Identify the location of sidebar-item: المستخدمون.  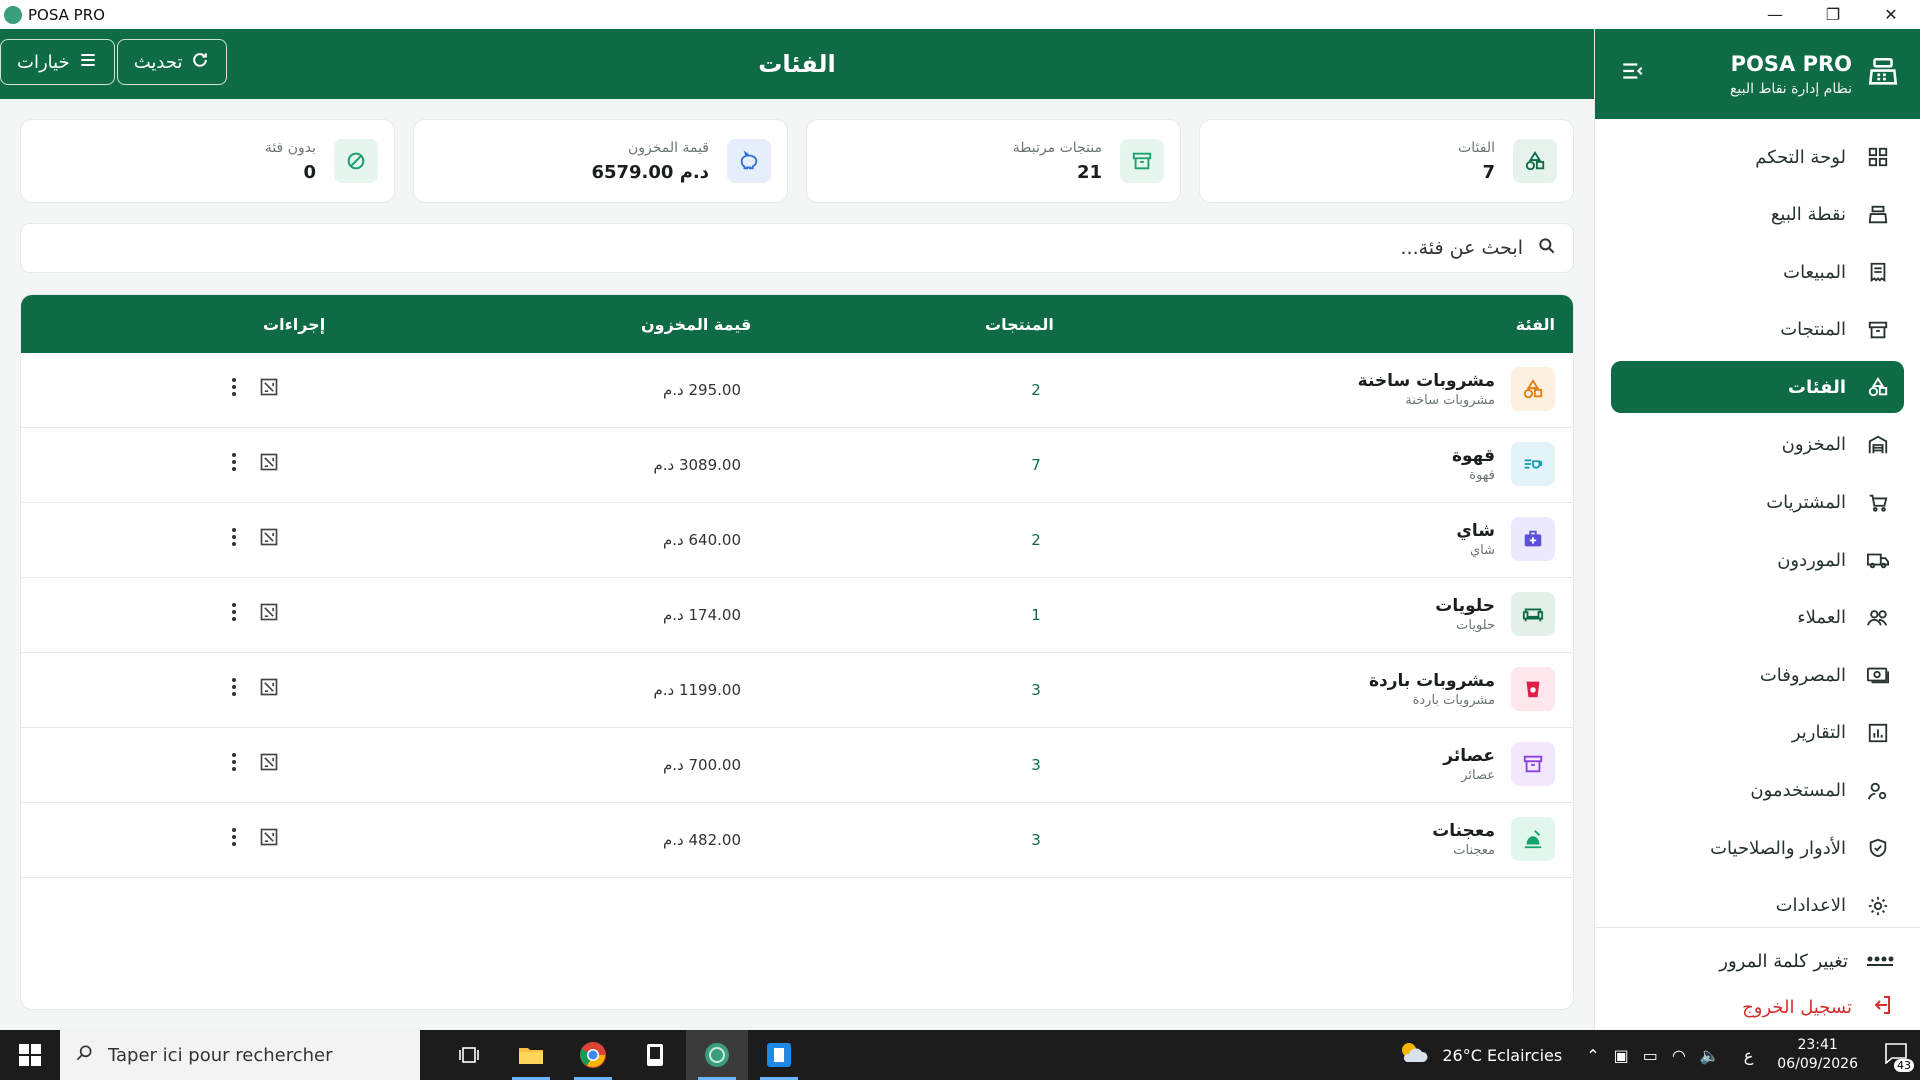
(1757, 791).